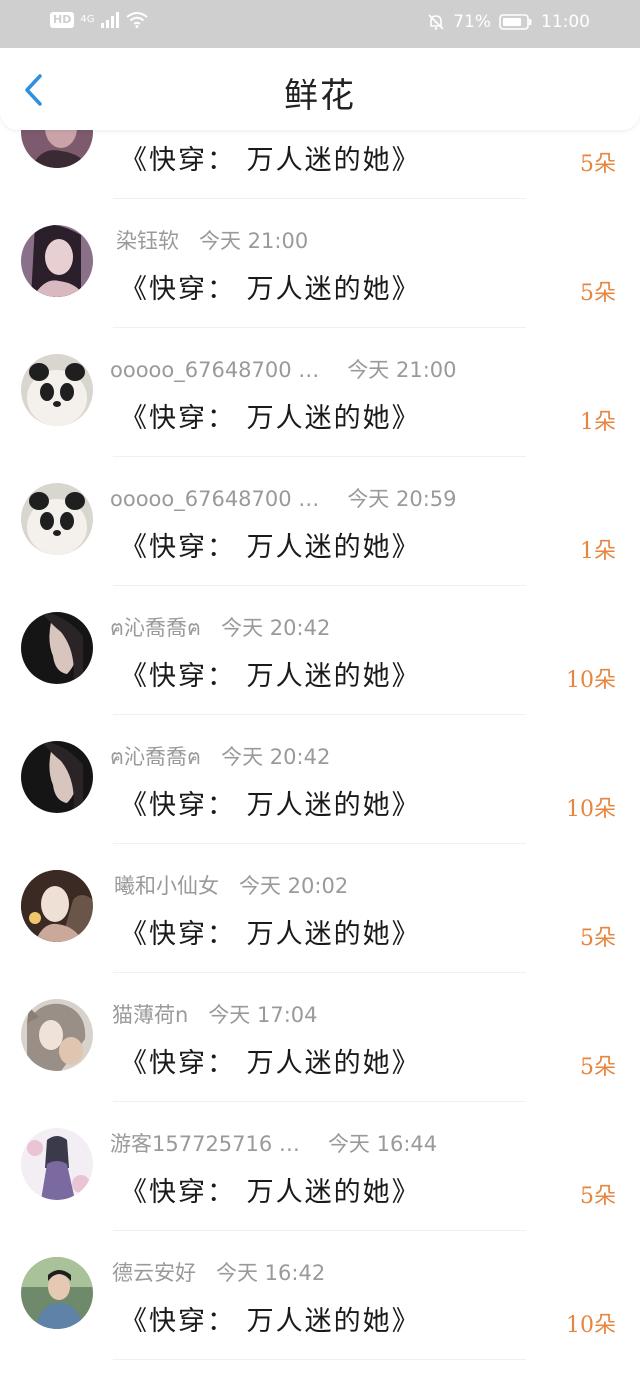 This screenshot has height=1387, width=640. What do you see at coordinates (110, 20) in the screenshot?
I see `signal-icon` at bounding box center [110, 20].